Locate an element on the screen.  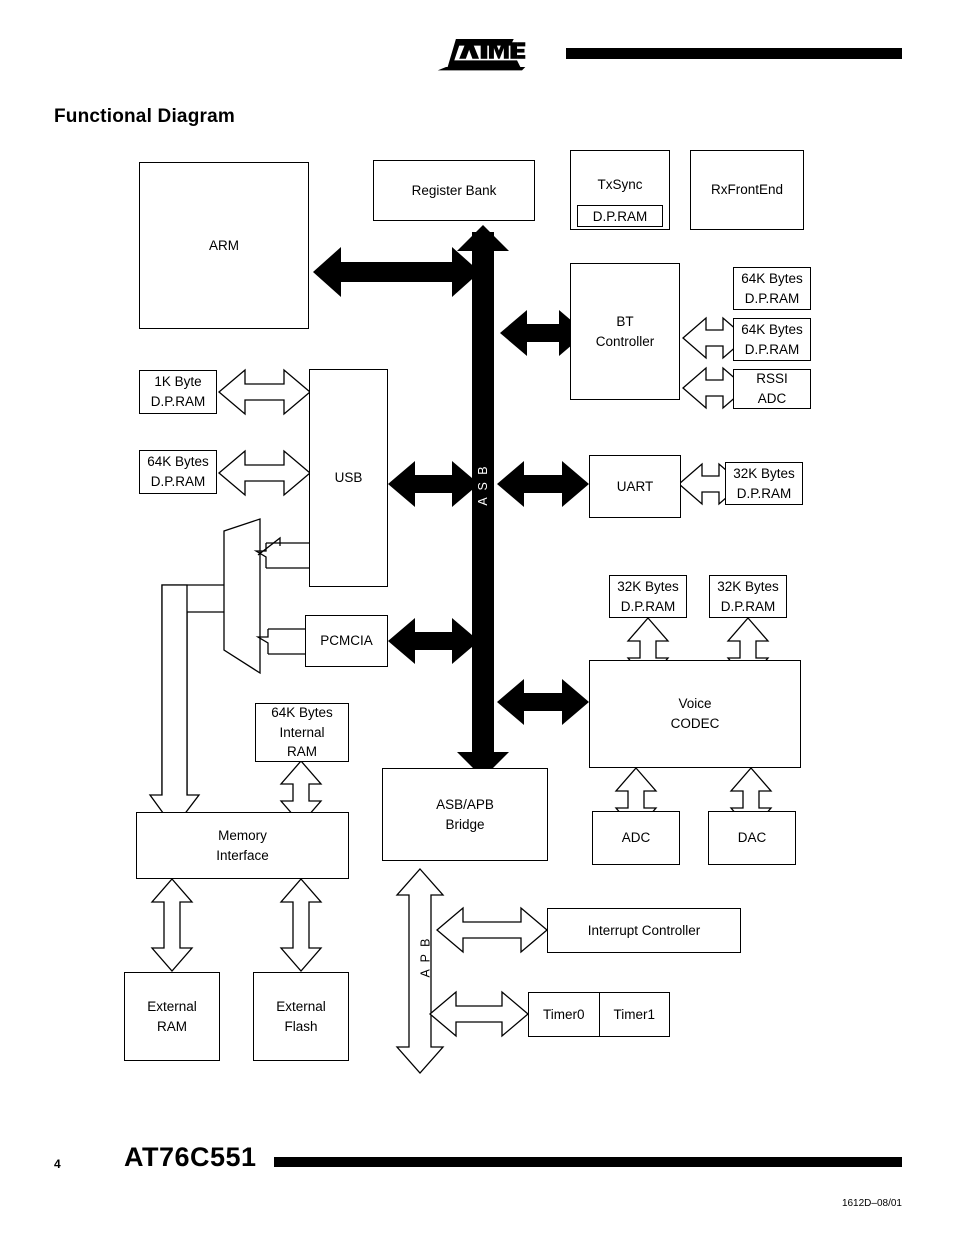
apb-bus-label: A P B is located at coordinates (425, 957).